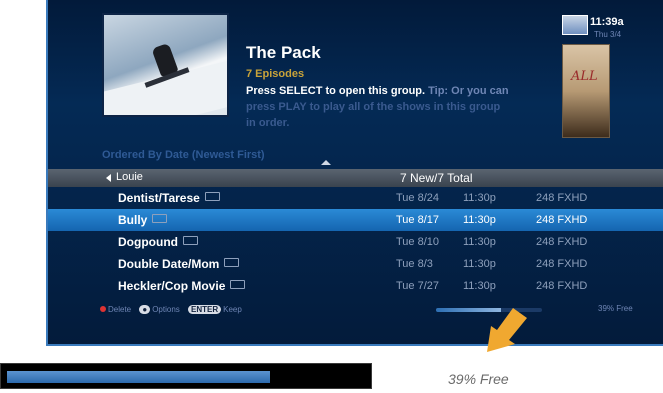  What do you see at coordinates (268, 123) in the screenshot?
I see `tip-text-tail: in order.` at bounding box center [268, 123].